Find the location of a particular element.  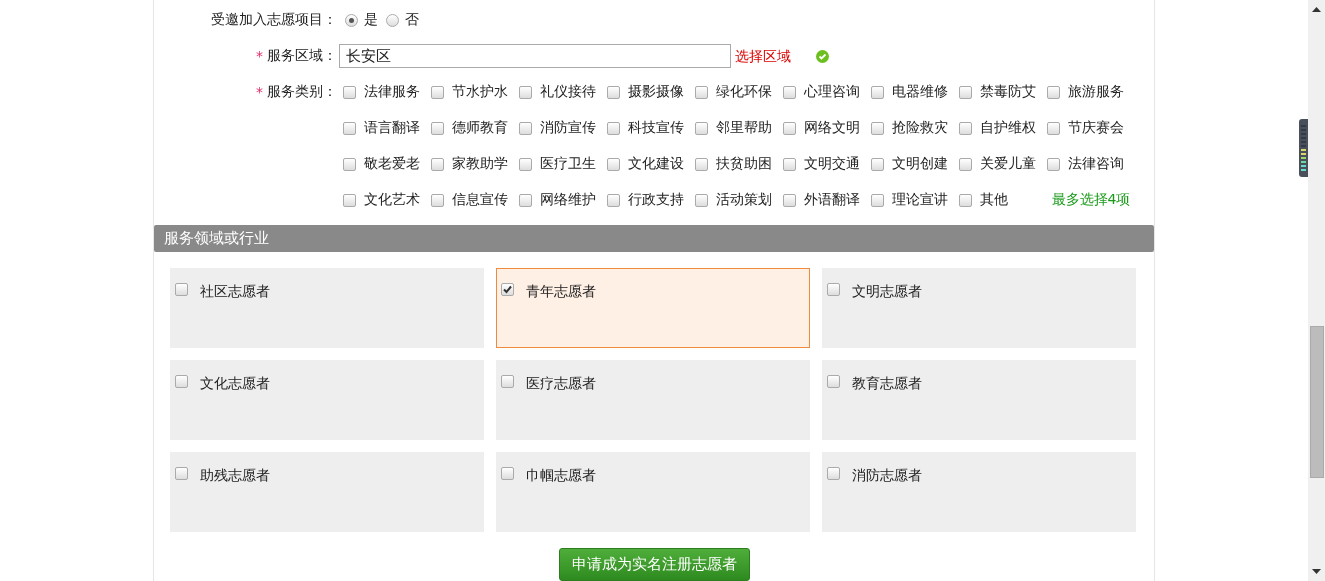

option-label: 德师教育 is located at coordinates (480, 128).